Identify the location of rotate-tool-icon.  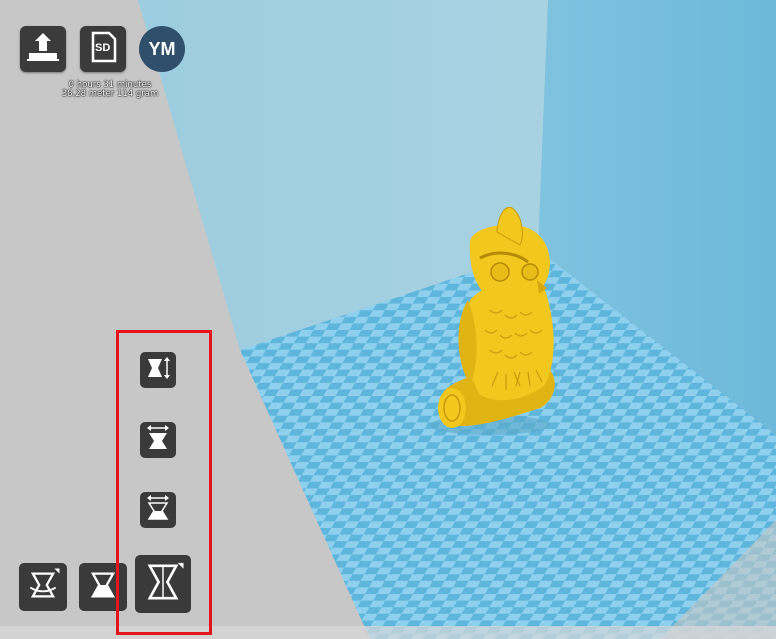
(43, 587).